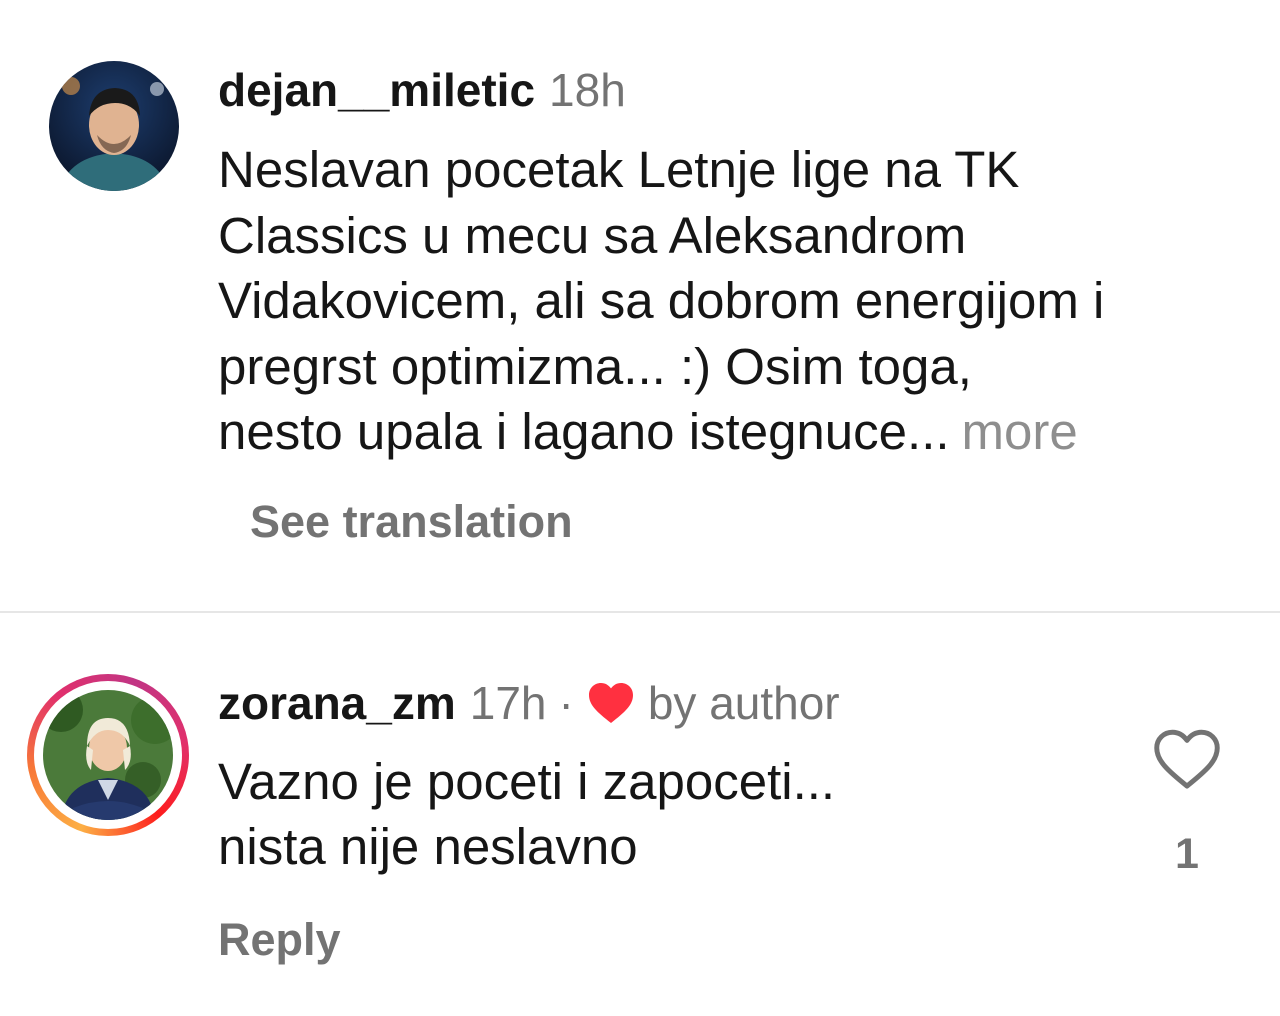  I want to click on comment-line: nista nije neslavno, so click(428, 846).